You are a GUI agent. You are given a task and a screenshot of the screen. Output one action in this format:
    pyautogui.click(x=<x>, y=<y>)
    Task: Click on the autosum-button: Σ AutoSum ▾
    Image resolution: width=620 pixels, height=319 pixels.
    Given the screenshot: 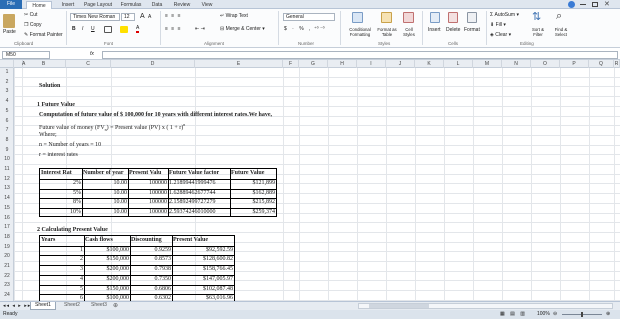 What is the action you would take?
    pyautogui.click(x=504, y=15)
    